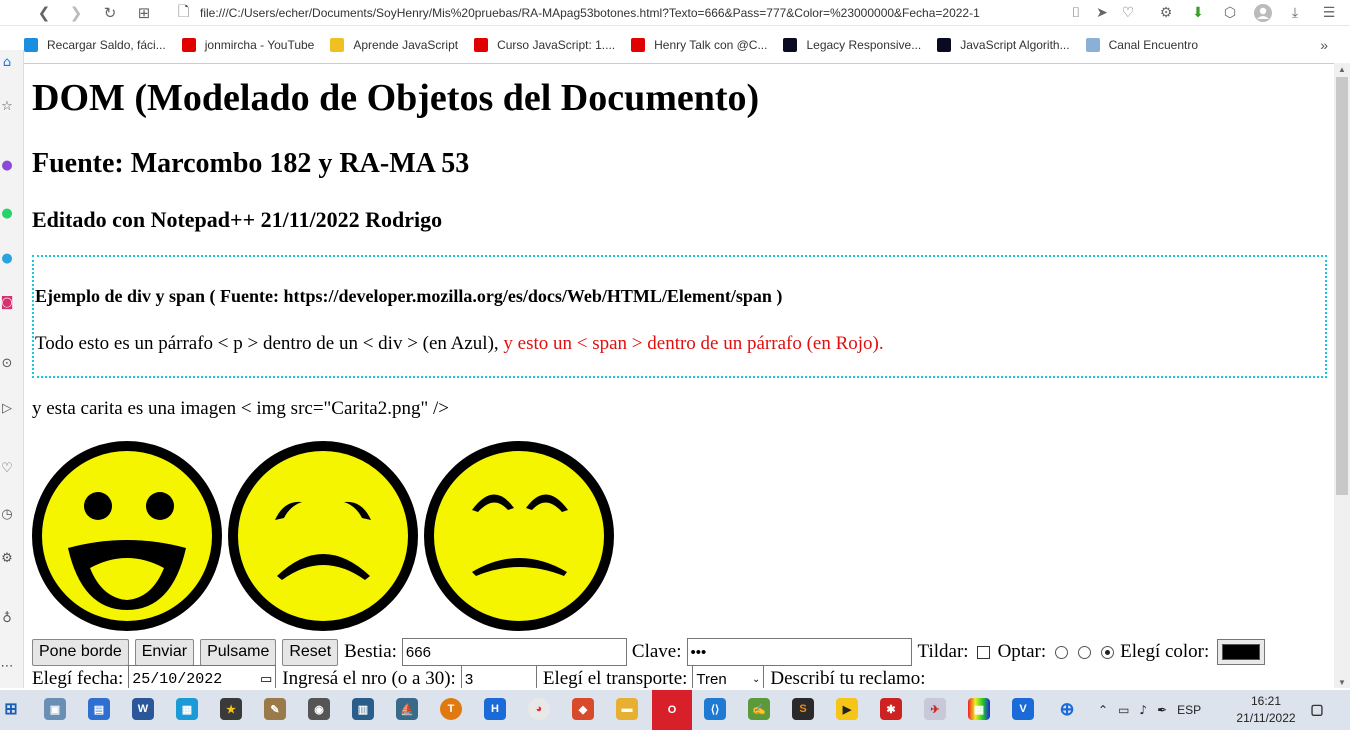 The width and height of the screenshot is (1350, 730). What do you see at coordinates (275, 709) in the screenshot?
I see `paint-app-icon: ✎` at bounding box center [275, 709].